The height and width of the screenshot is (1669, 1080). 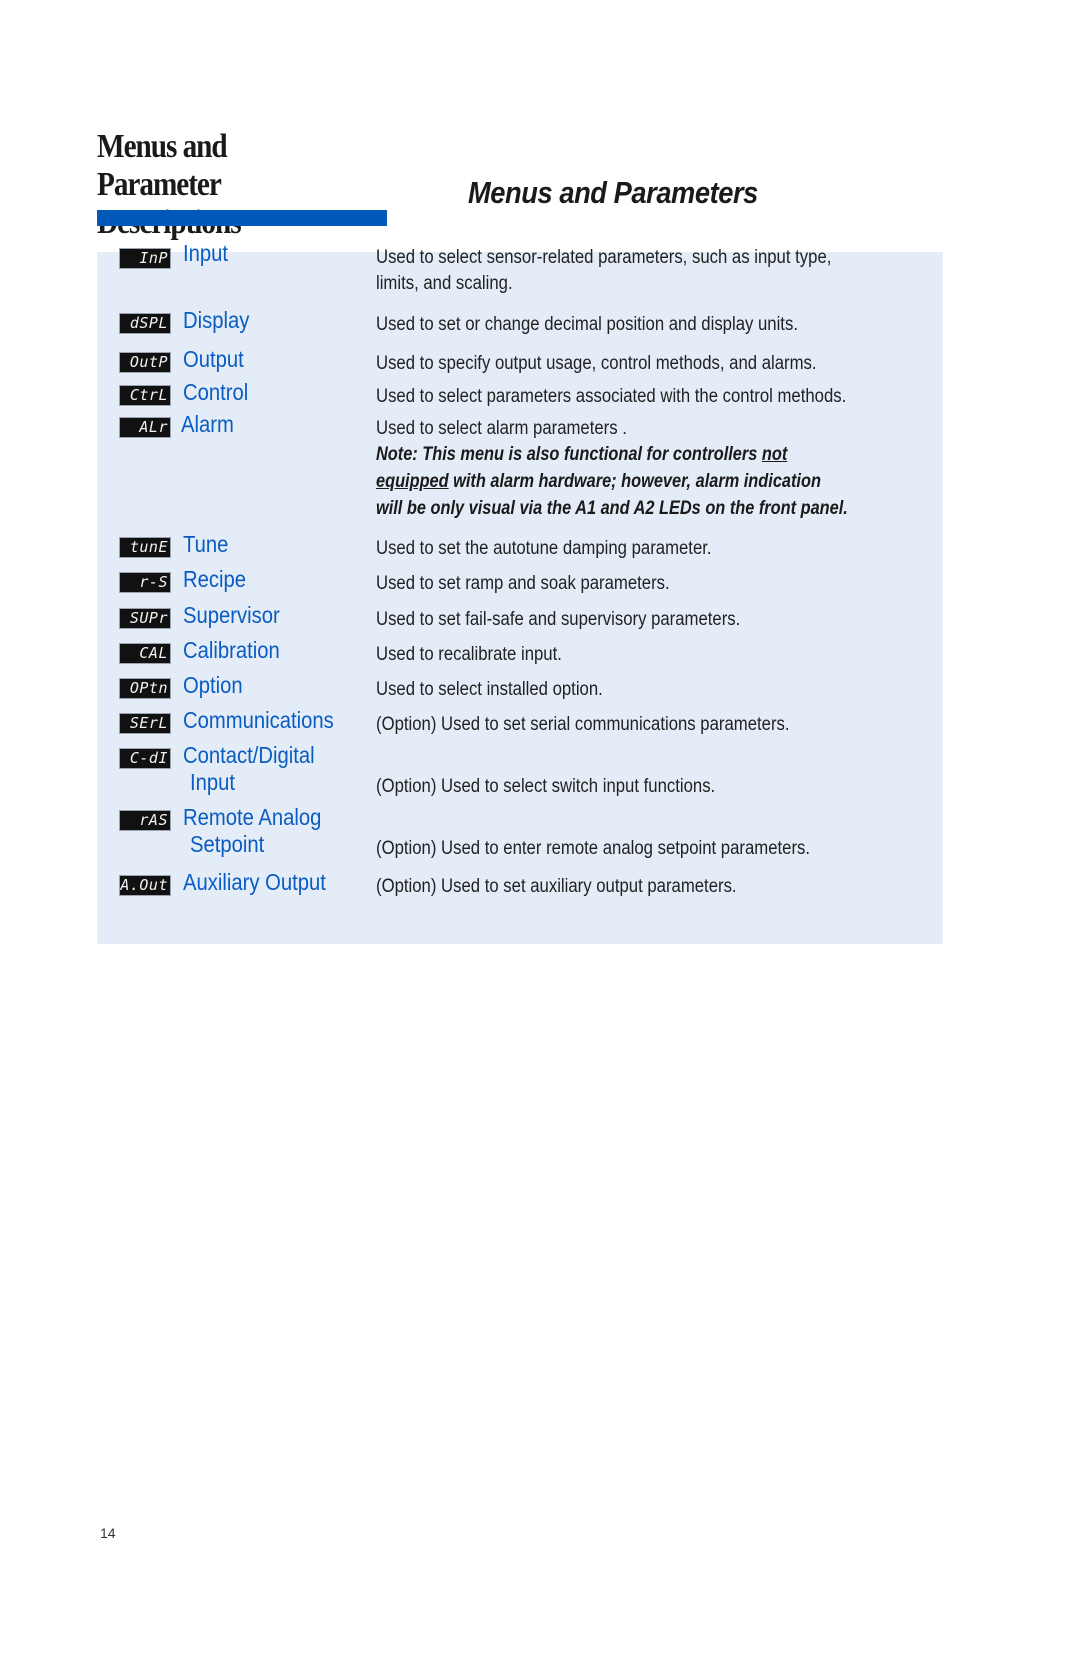 I want to click on menu-name: Auxiliary Output, so click(x=254, y=882).